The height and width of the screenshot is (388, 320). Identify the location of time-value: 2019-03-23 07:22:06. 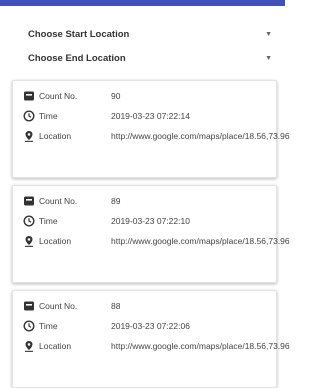
(150, 326).